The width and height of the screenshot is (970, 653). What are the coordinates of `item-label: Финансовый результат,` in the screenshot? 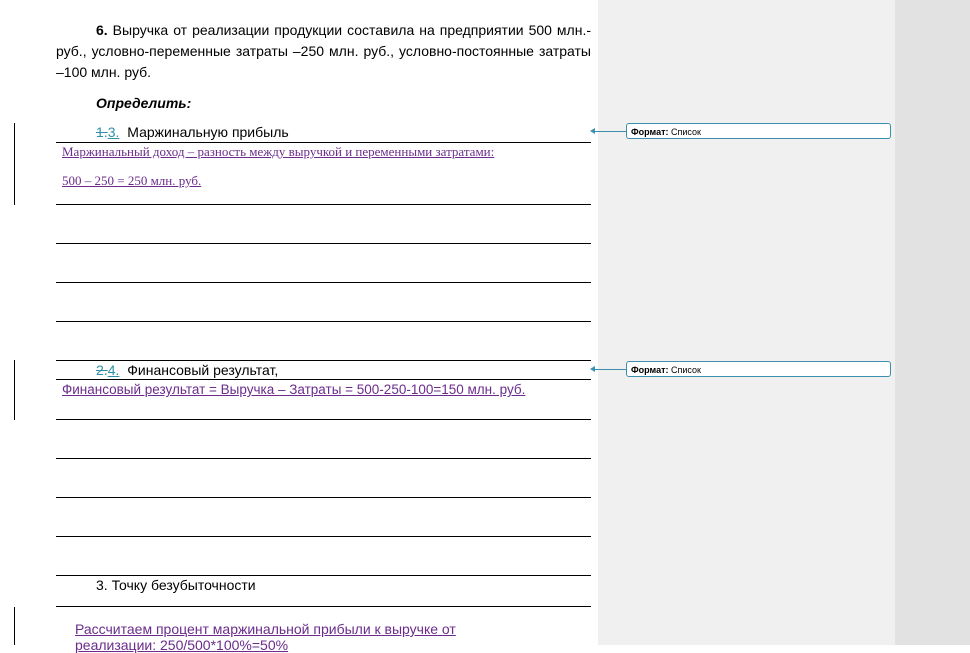 It's located at (203, 370).